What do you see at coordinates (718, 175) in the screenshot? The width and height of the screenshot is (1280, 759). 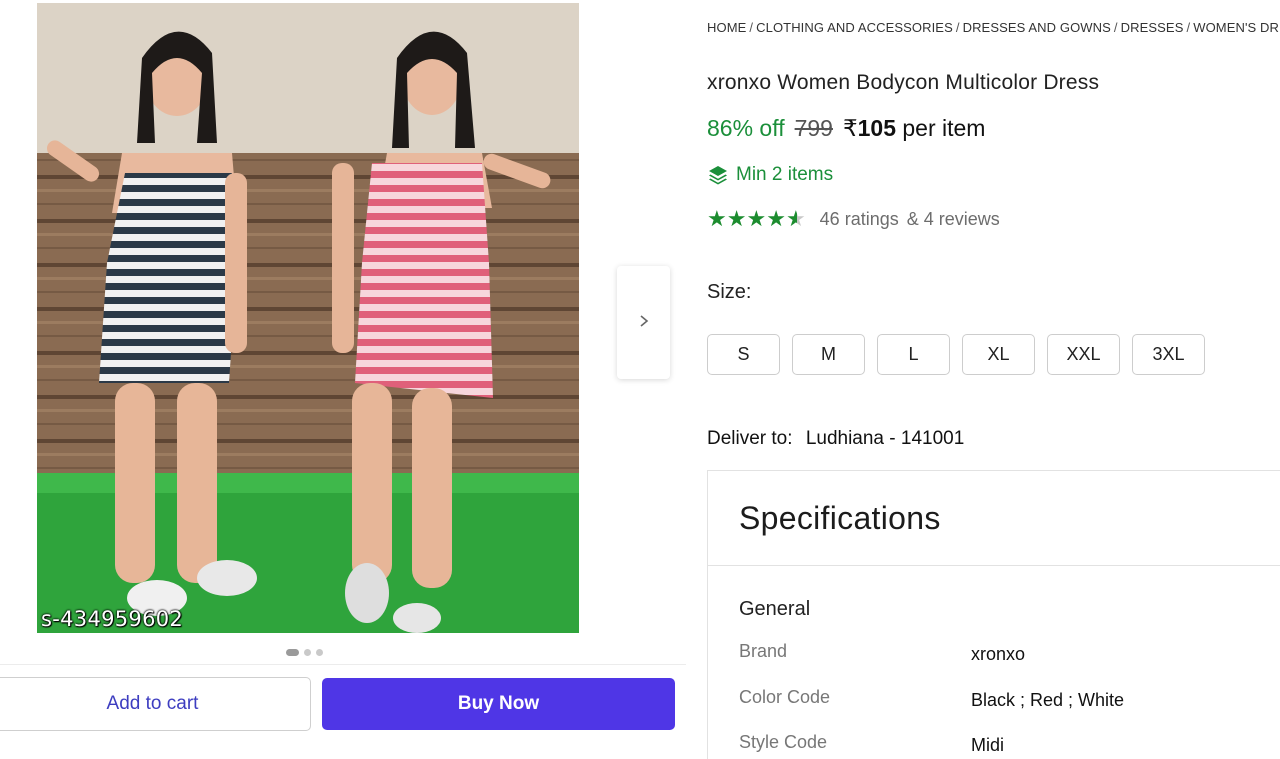 I see `layers-icon` at bounding box center [718, 175].